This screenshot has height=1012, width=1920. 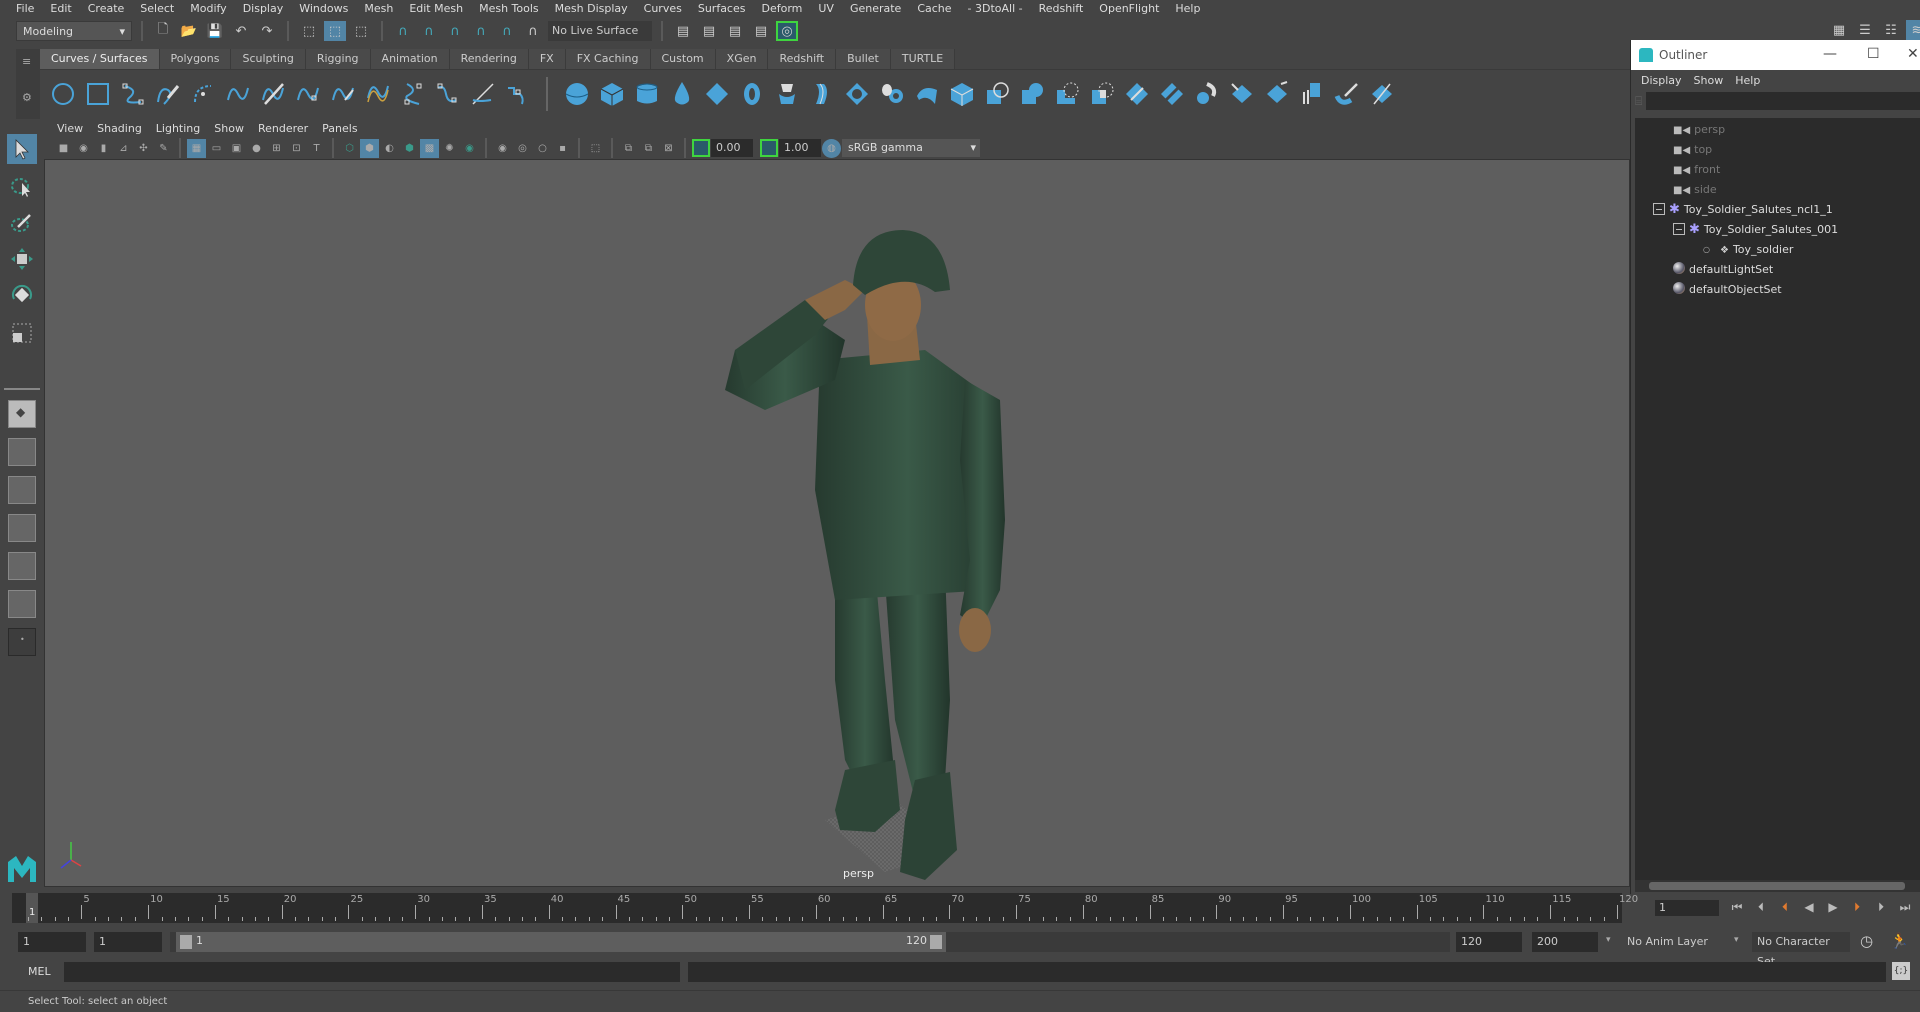 What do you see at coordinates (1695, 189) in the screenshot?
I see `outliner-item: ■◀ side` at bounding box center [1695, 189].